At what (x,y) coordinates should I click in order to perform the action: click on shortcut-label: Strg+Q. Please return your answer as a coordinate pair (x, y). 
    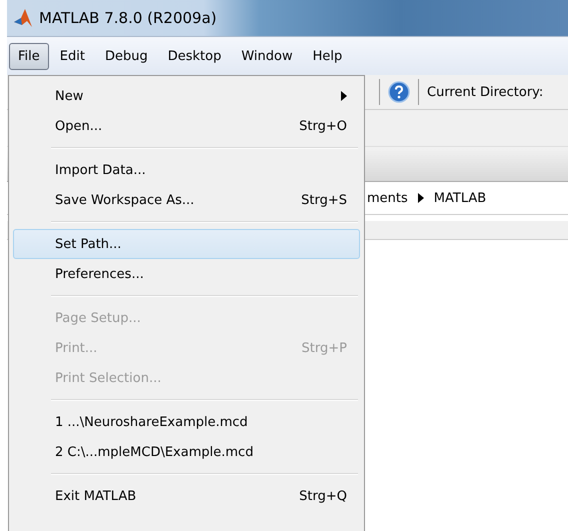
    Looking at the image, I should click on (323, 496).